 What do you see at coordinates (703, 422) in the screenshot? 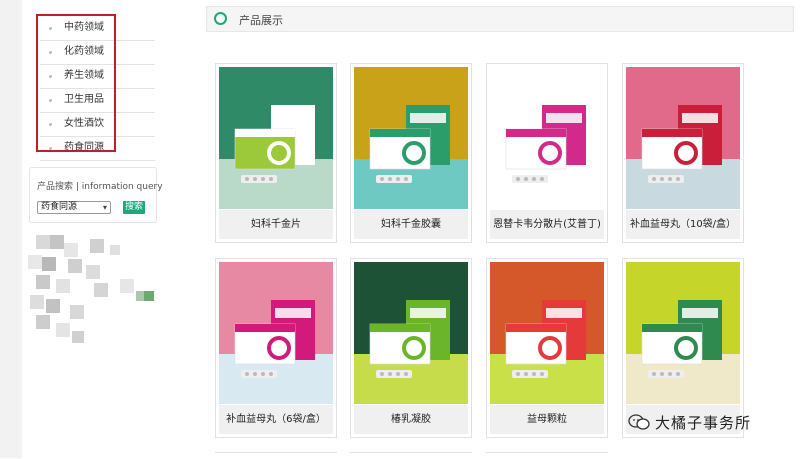
I see `watermark-text: 大橘子事务所` at bounding box center [703, 422].